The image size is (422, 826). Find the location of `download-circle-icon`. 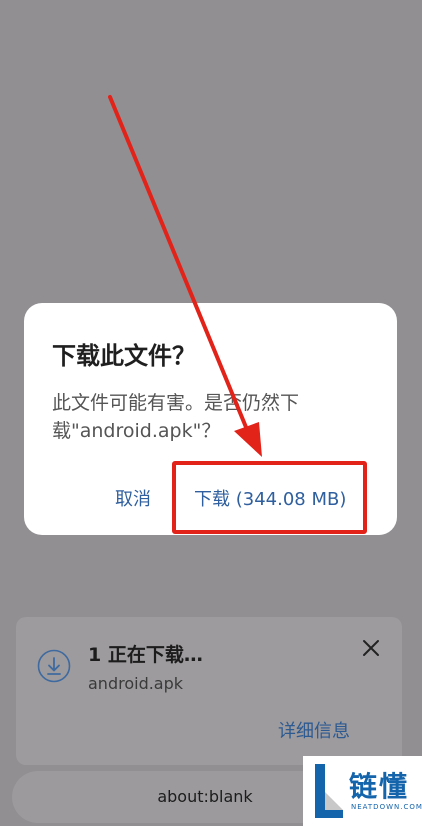

download-circle-icon is located at coordinates (54, 666).